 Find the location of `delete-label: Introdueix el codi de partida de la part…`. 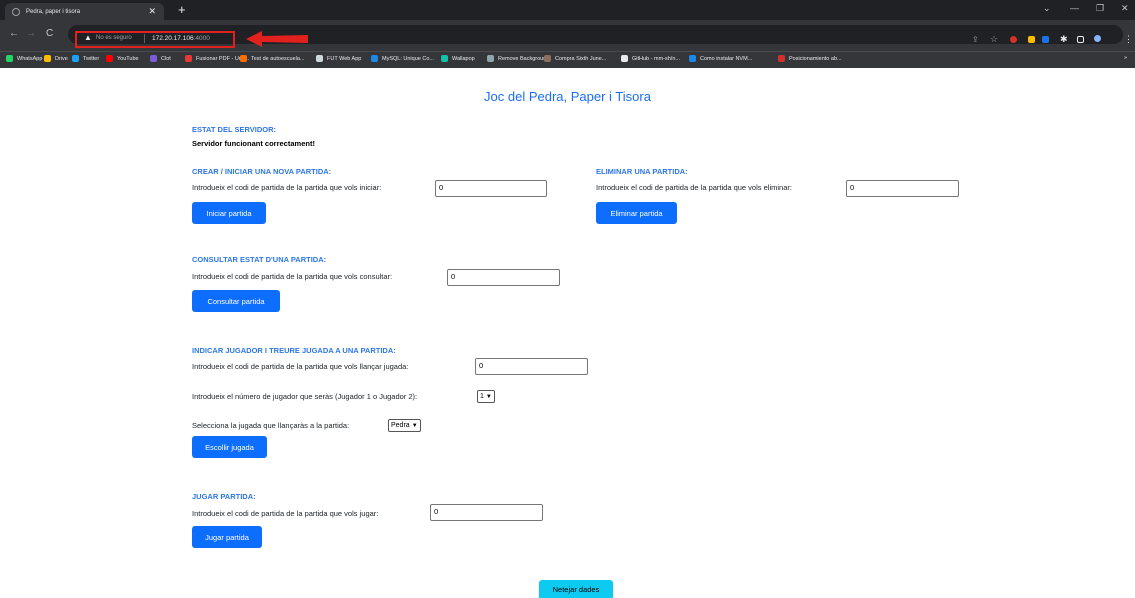

delete-label: Introdueix el codi de partida de la part… is located at coordinates (694, 187).